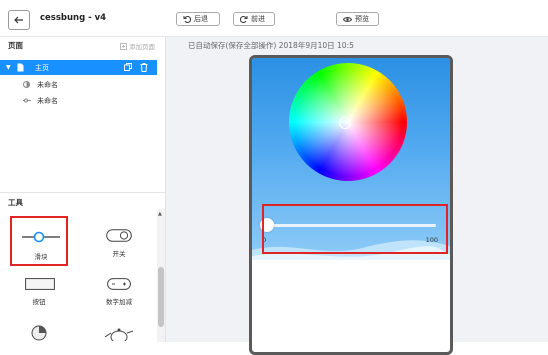 The height and width of the screenshot is (355, 548). Describe the element at coordinates (345, 123) in the screenshot. I see `color-wheel-knob` at that location.